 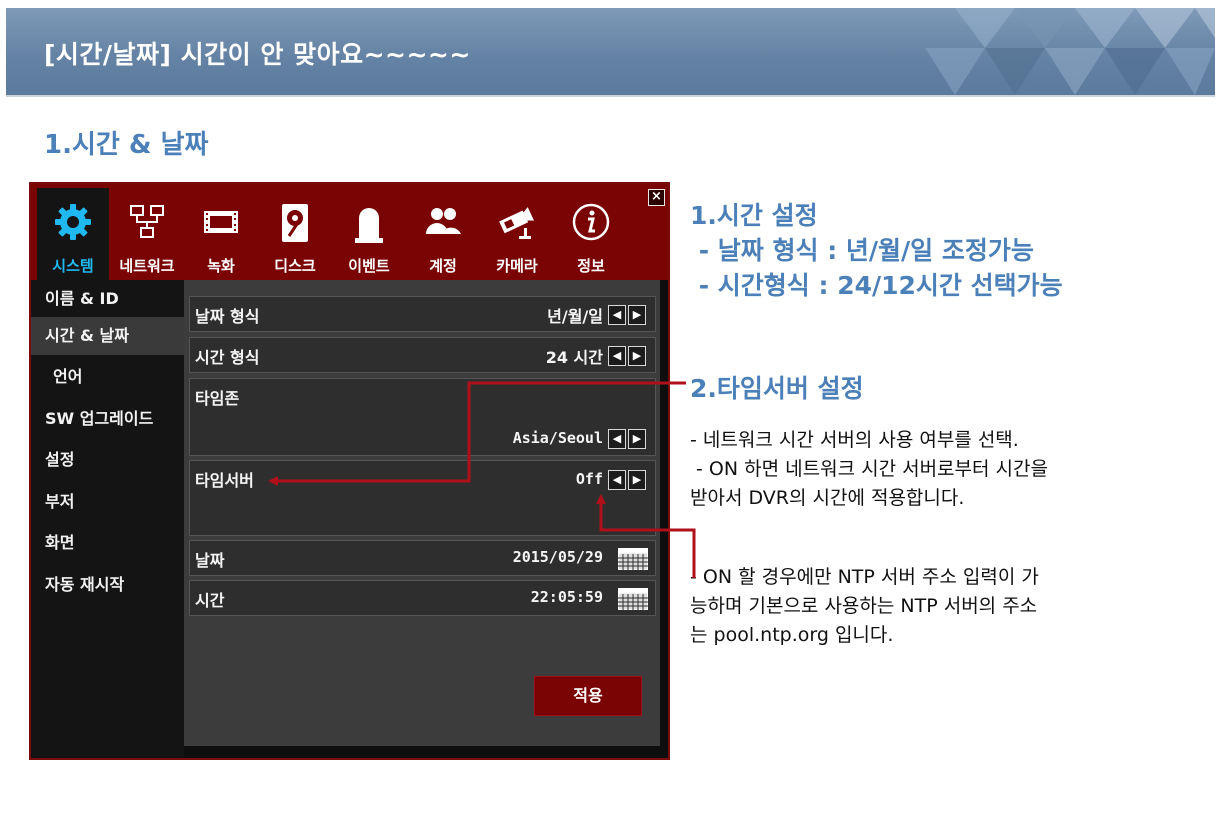 What do you see at coordinates (854, 440) in the screenshot?
I see `note-line: - 네트워크 시간 서버의 사용 여부를 선택.` at bounding box center [854, 440].